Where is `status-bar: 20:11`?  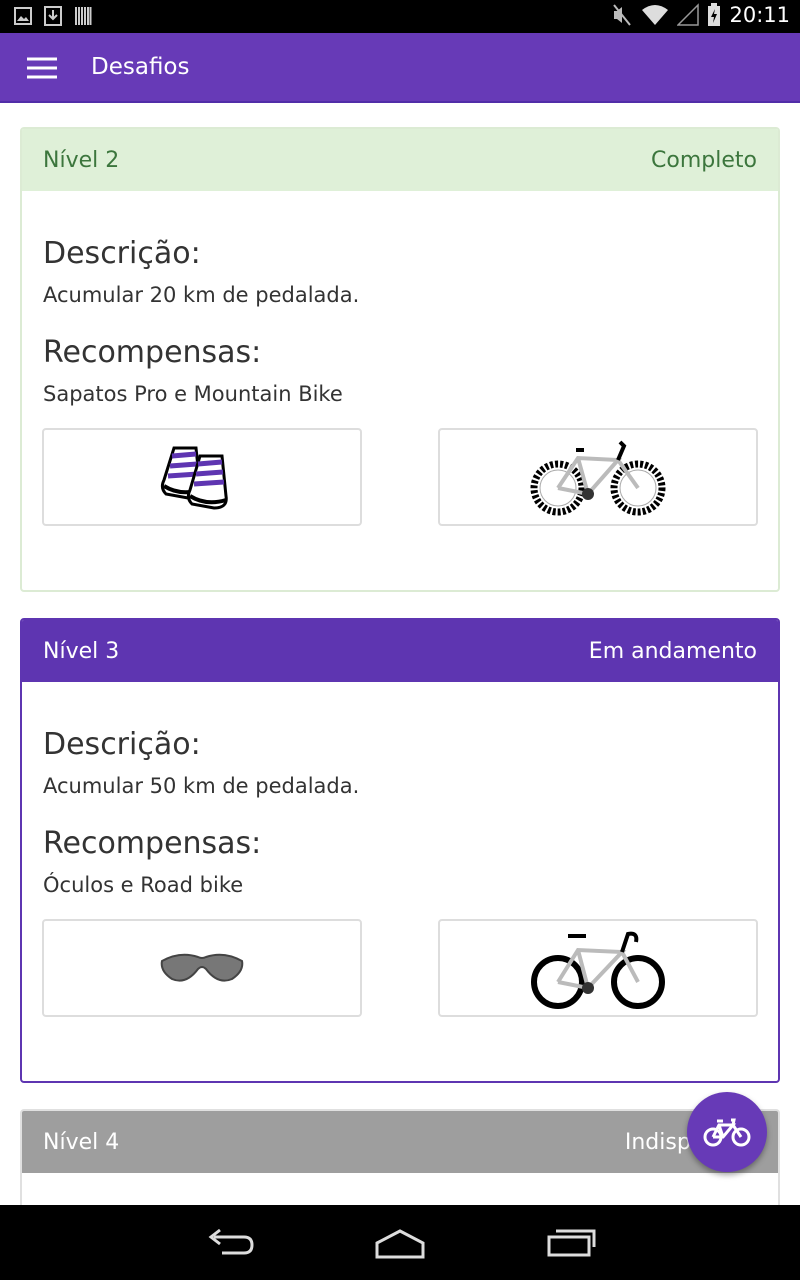 status-bar: 20:11 is located at coordinates (400, 16).